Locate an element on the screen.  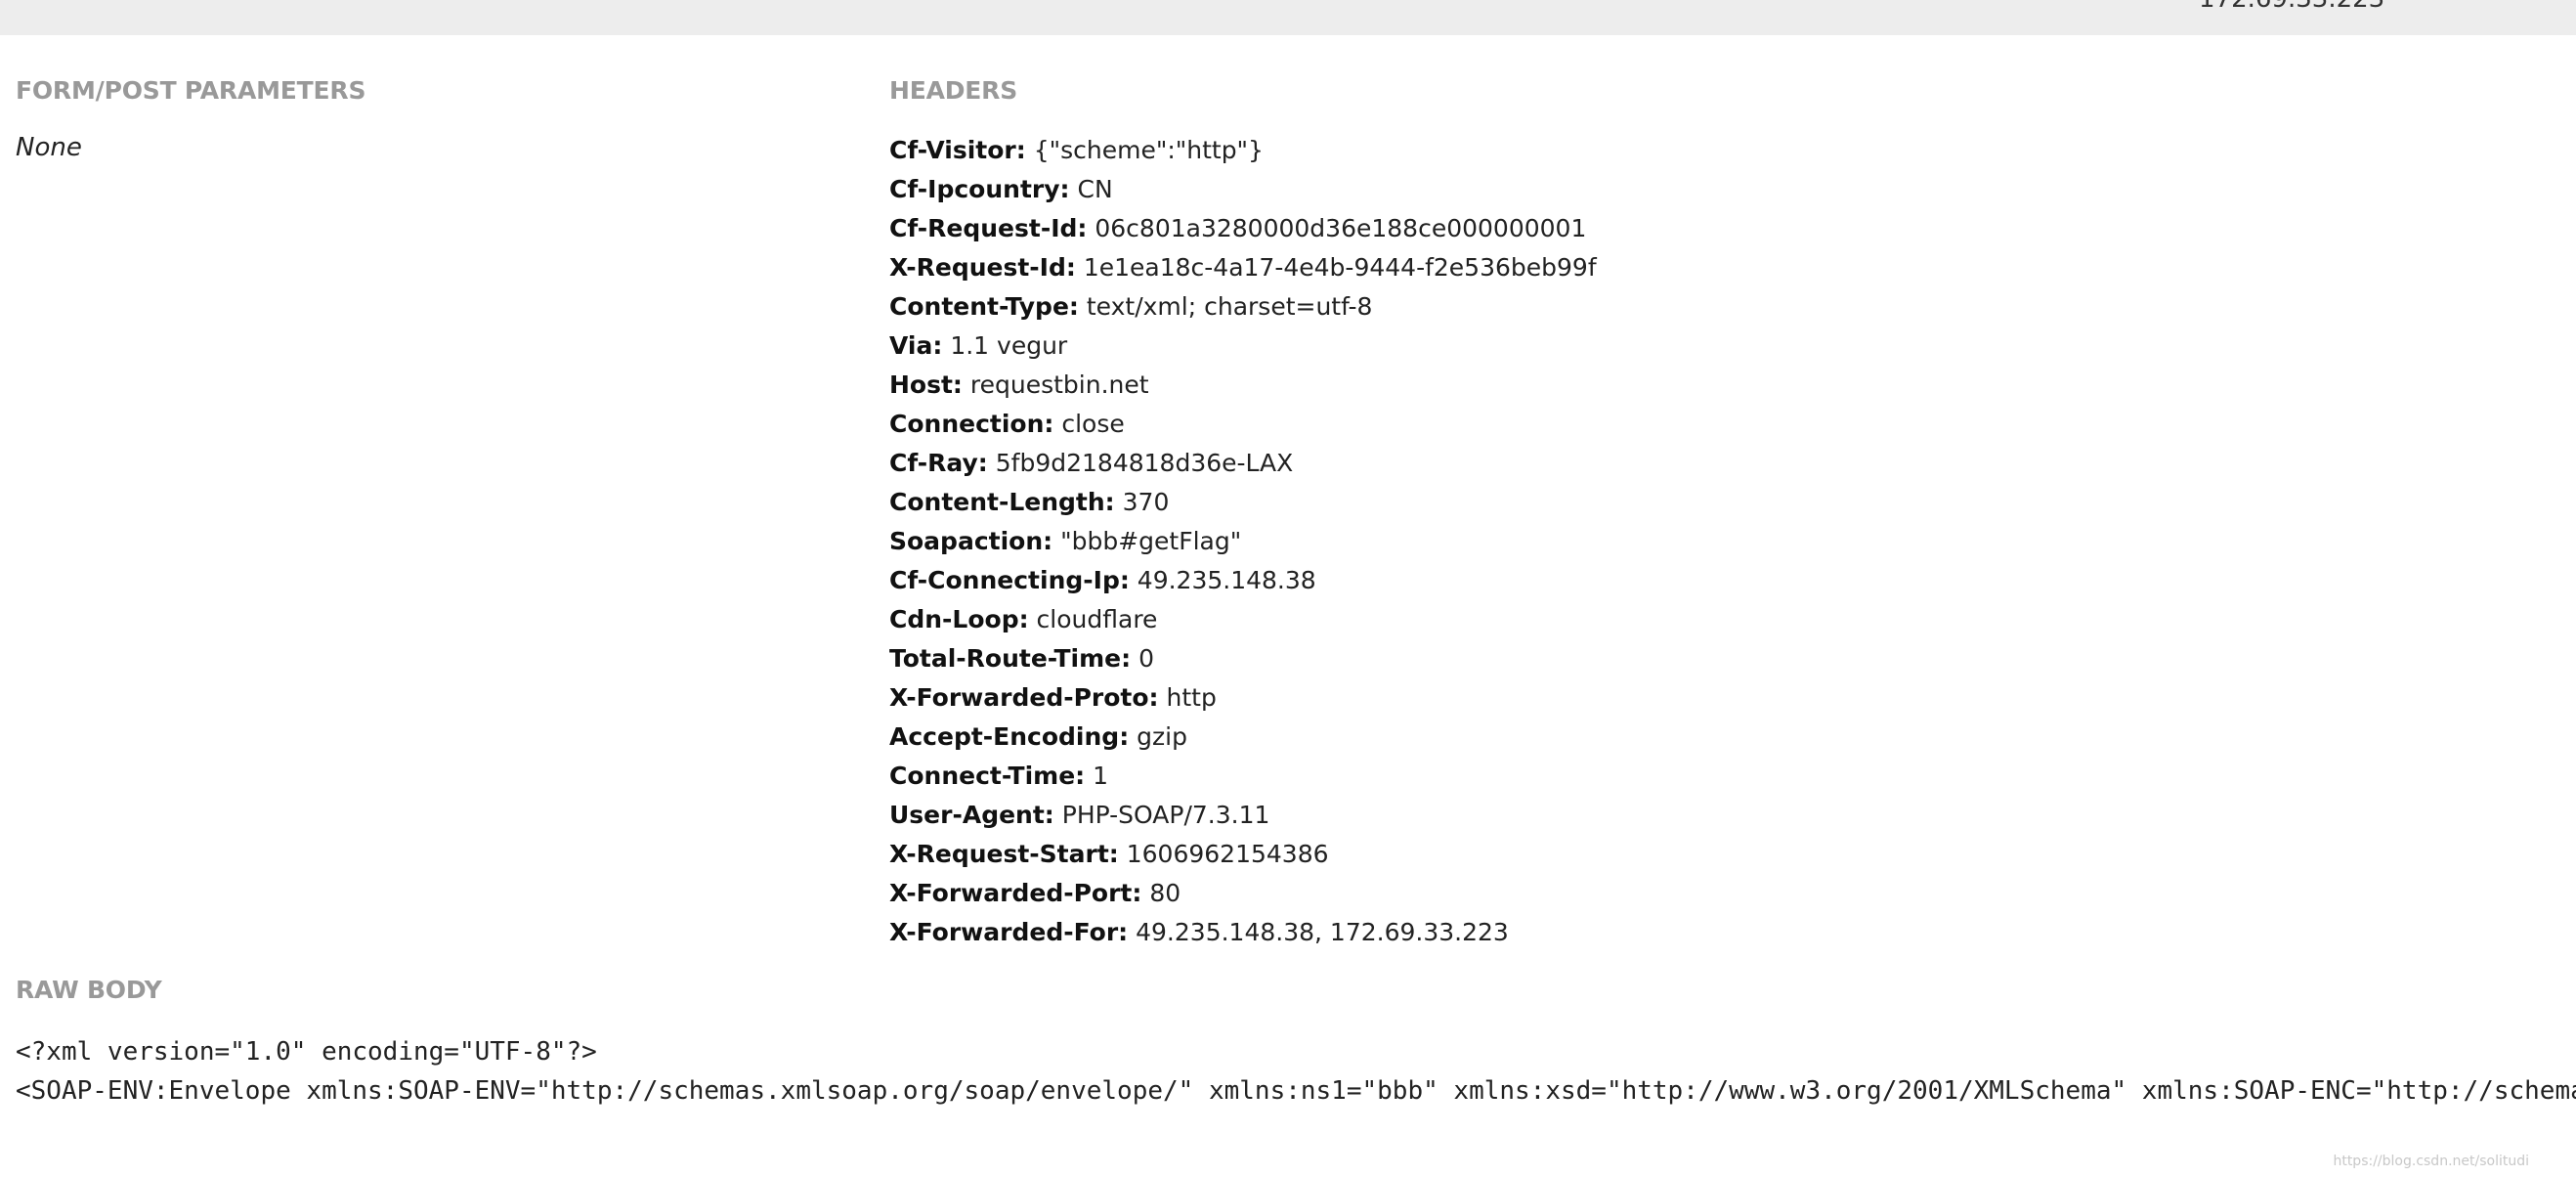
form-params-value: None is located at coordinates (49, 147).